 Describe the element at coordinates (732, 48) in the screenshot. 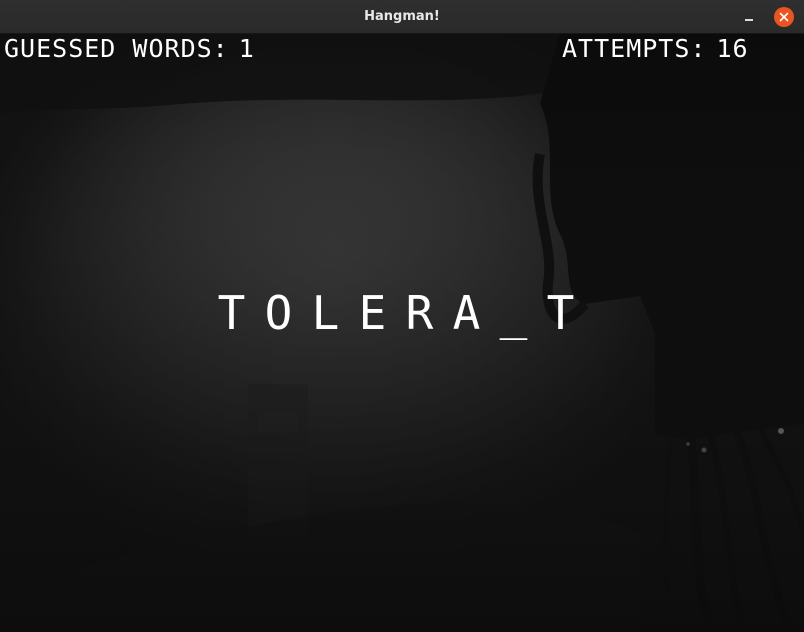

I see `attempts-value: 16` at that location.